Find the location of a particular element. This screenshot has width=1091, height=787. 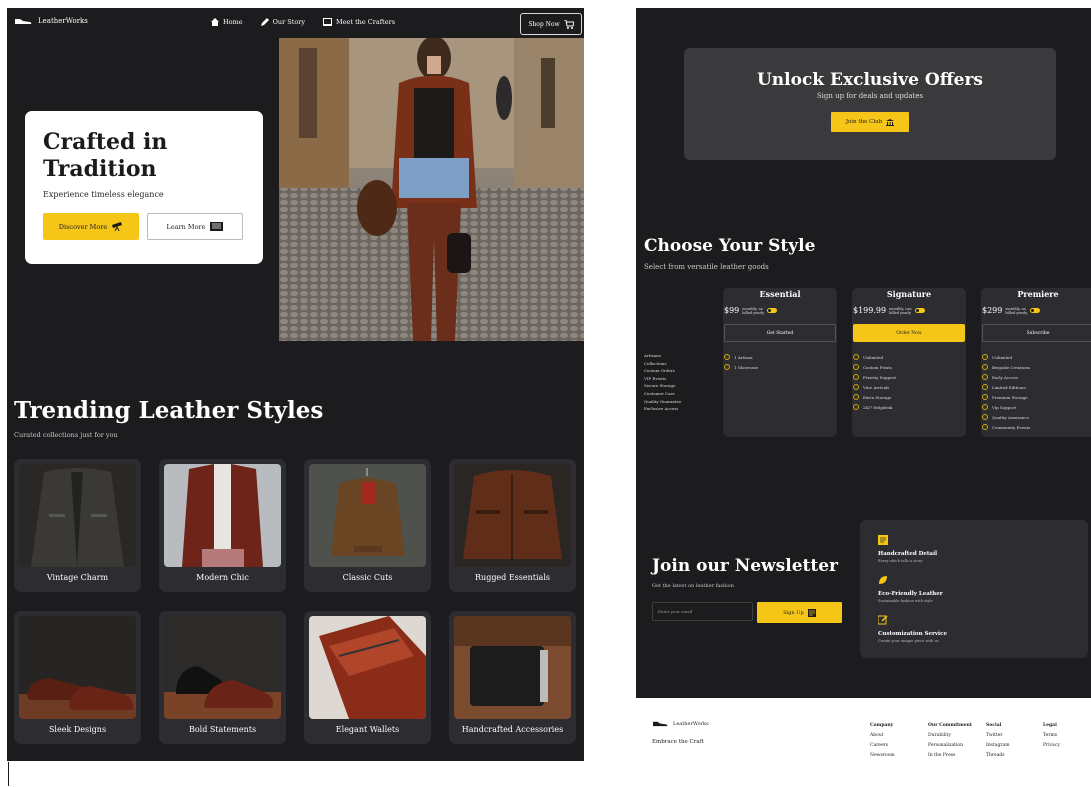

discover-more-label: Discover More is located at coordinates (83, 226).